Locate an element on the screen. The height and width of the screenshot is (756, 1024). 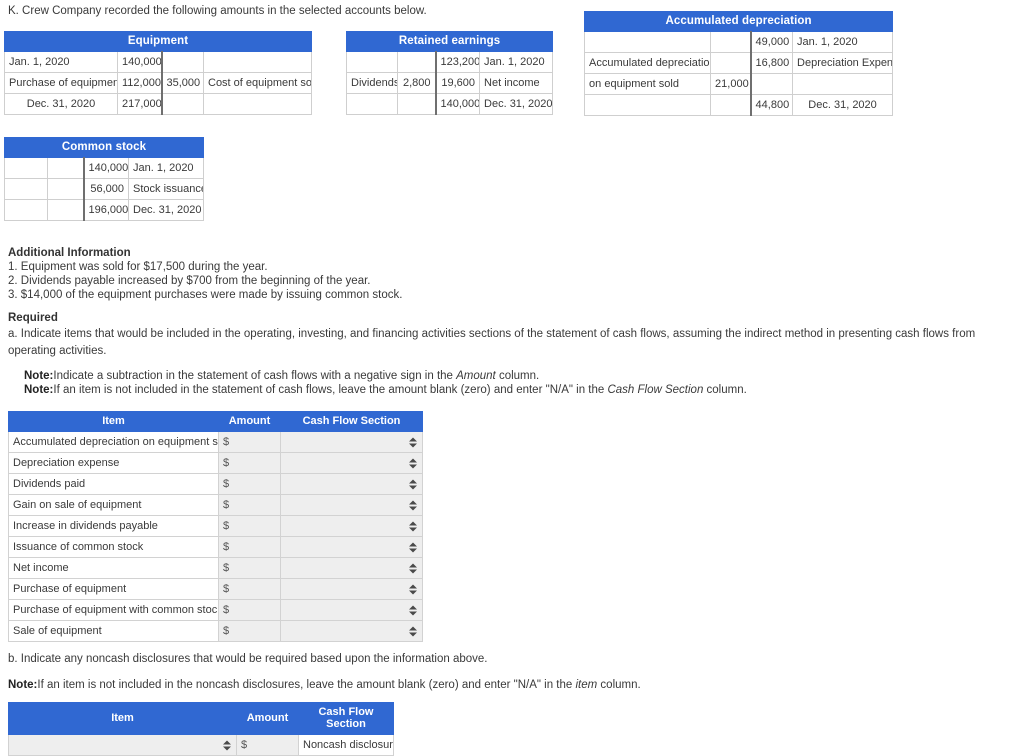
column-header-item: Item is located at coordinates (113, 422).